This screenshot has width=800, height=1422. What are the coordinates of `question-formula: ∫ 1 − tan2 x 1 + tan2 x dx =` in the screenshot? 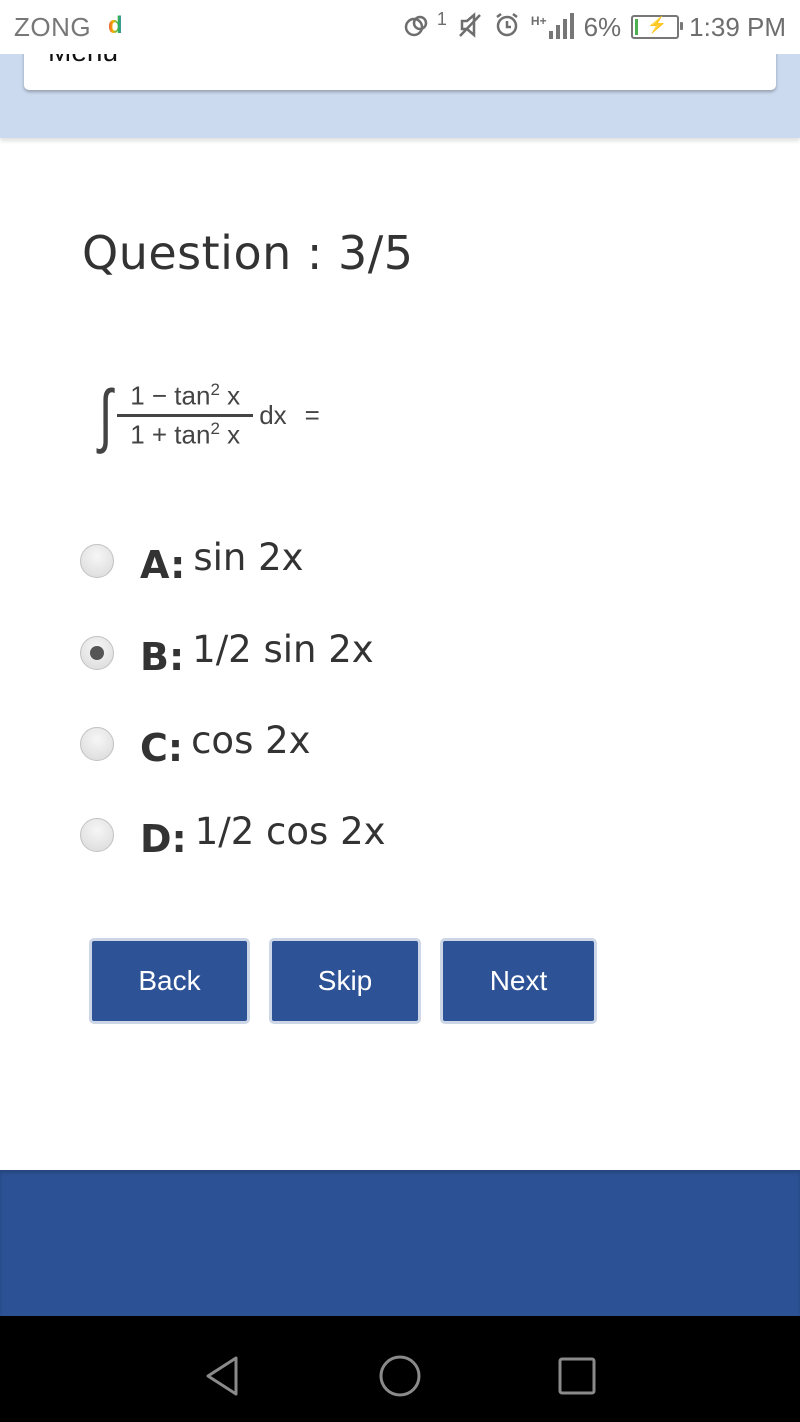 It's located at (208, 415).